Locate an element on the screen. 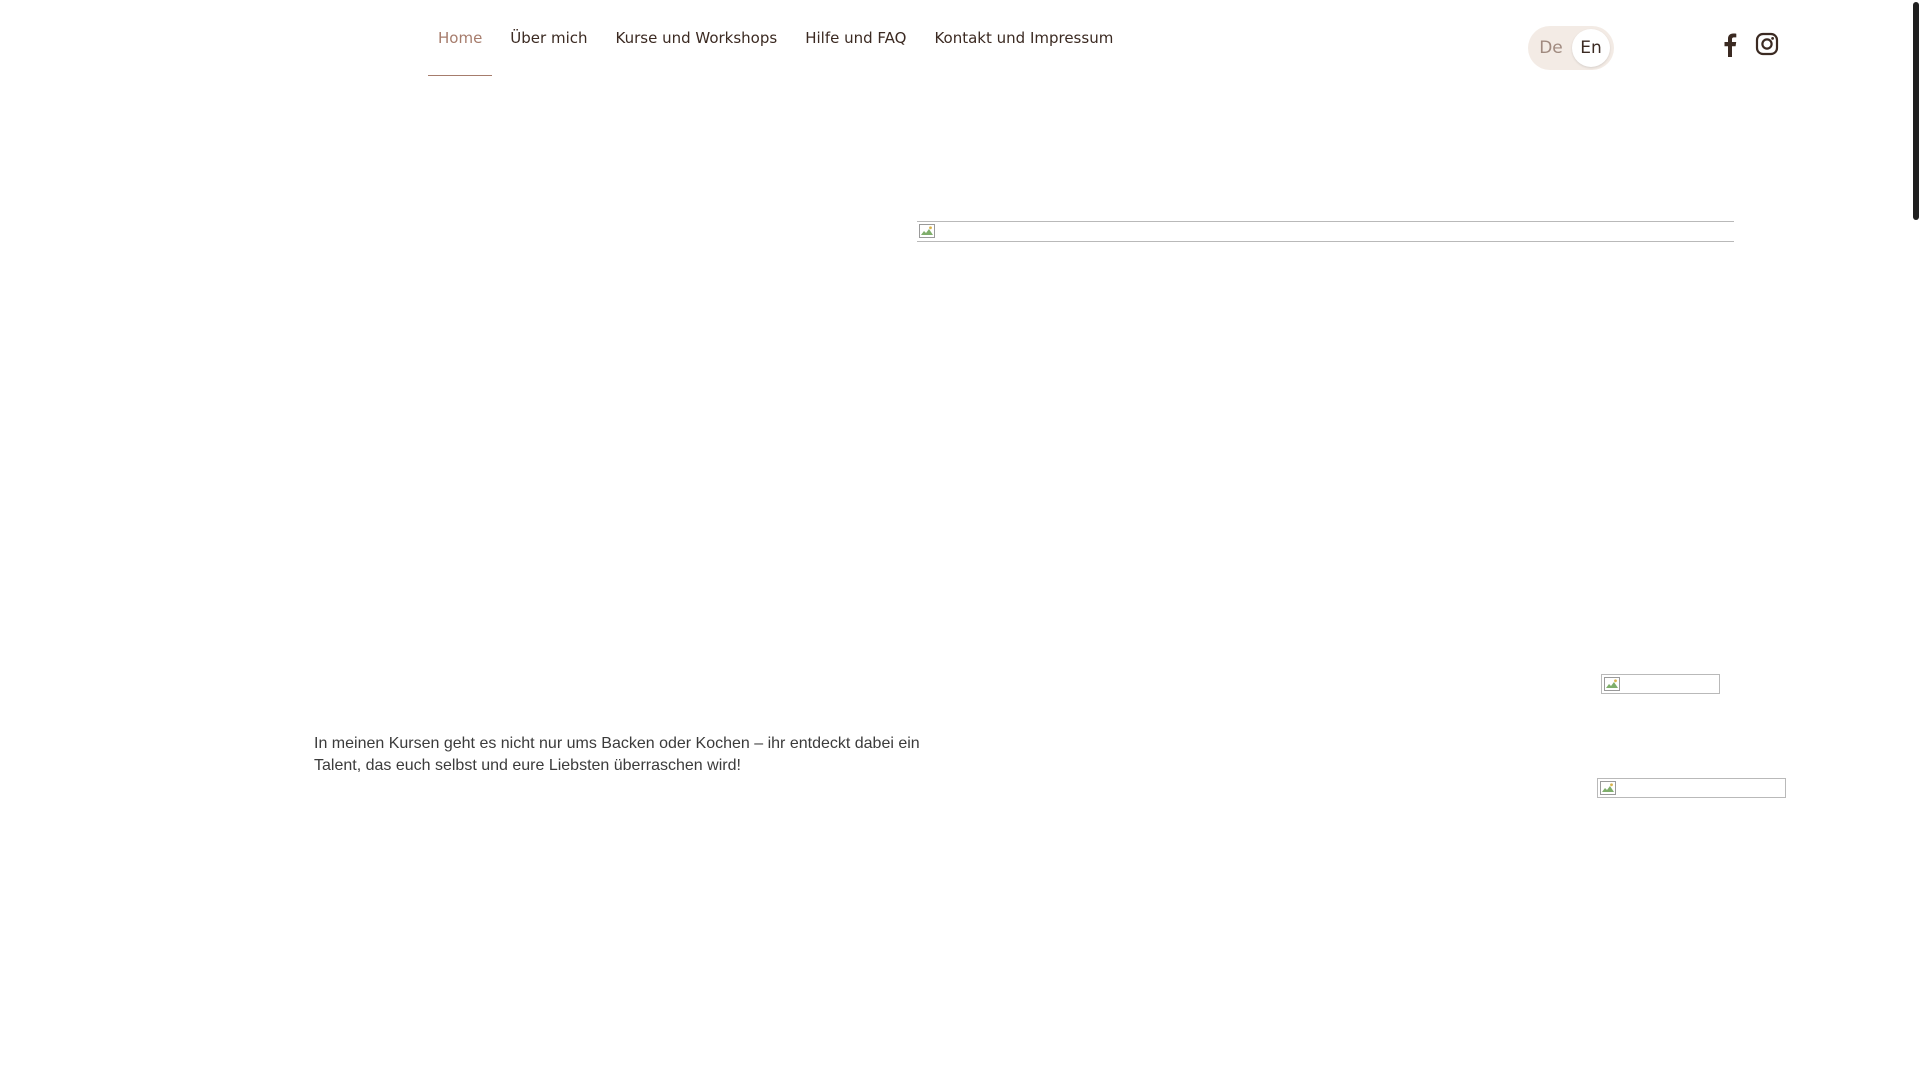 This screenshot has height=1080, width=1920. facebook-icon is located at coordinates (1730, 45).